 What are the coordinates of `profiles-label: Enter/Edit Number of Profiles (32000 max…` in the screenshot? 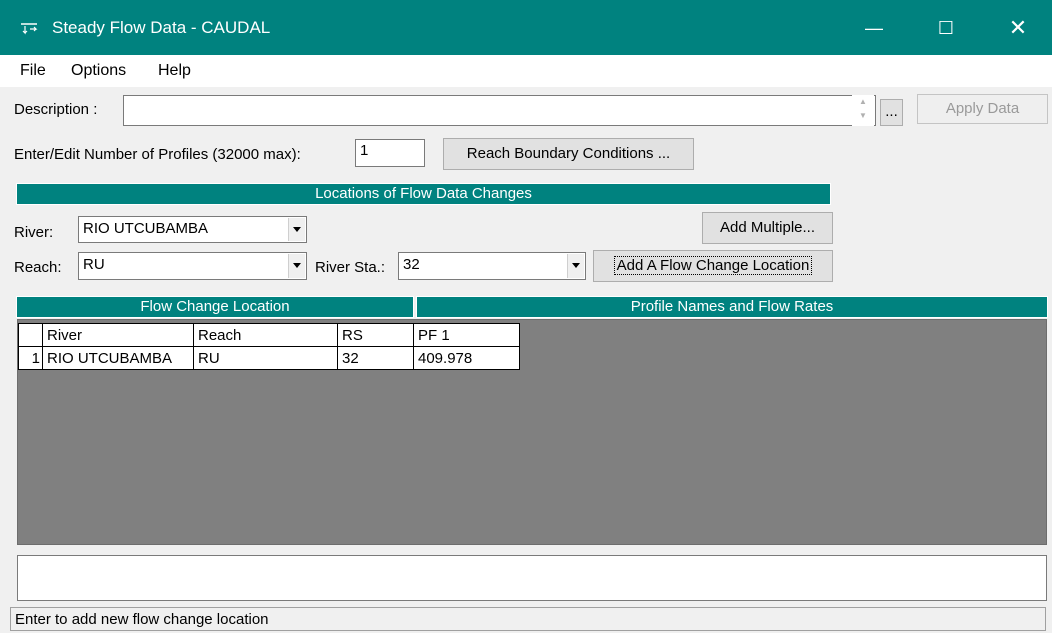 It's located at (157, 154).